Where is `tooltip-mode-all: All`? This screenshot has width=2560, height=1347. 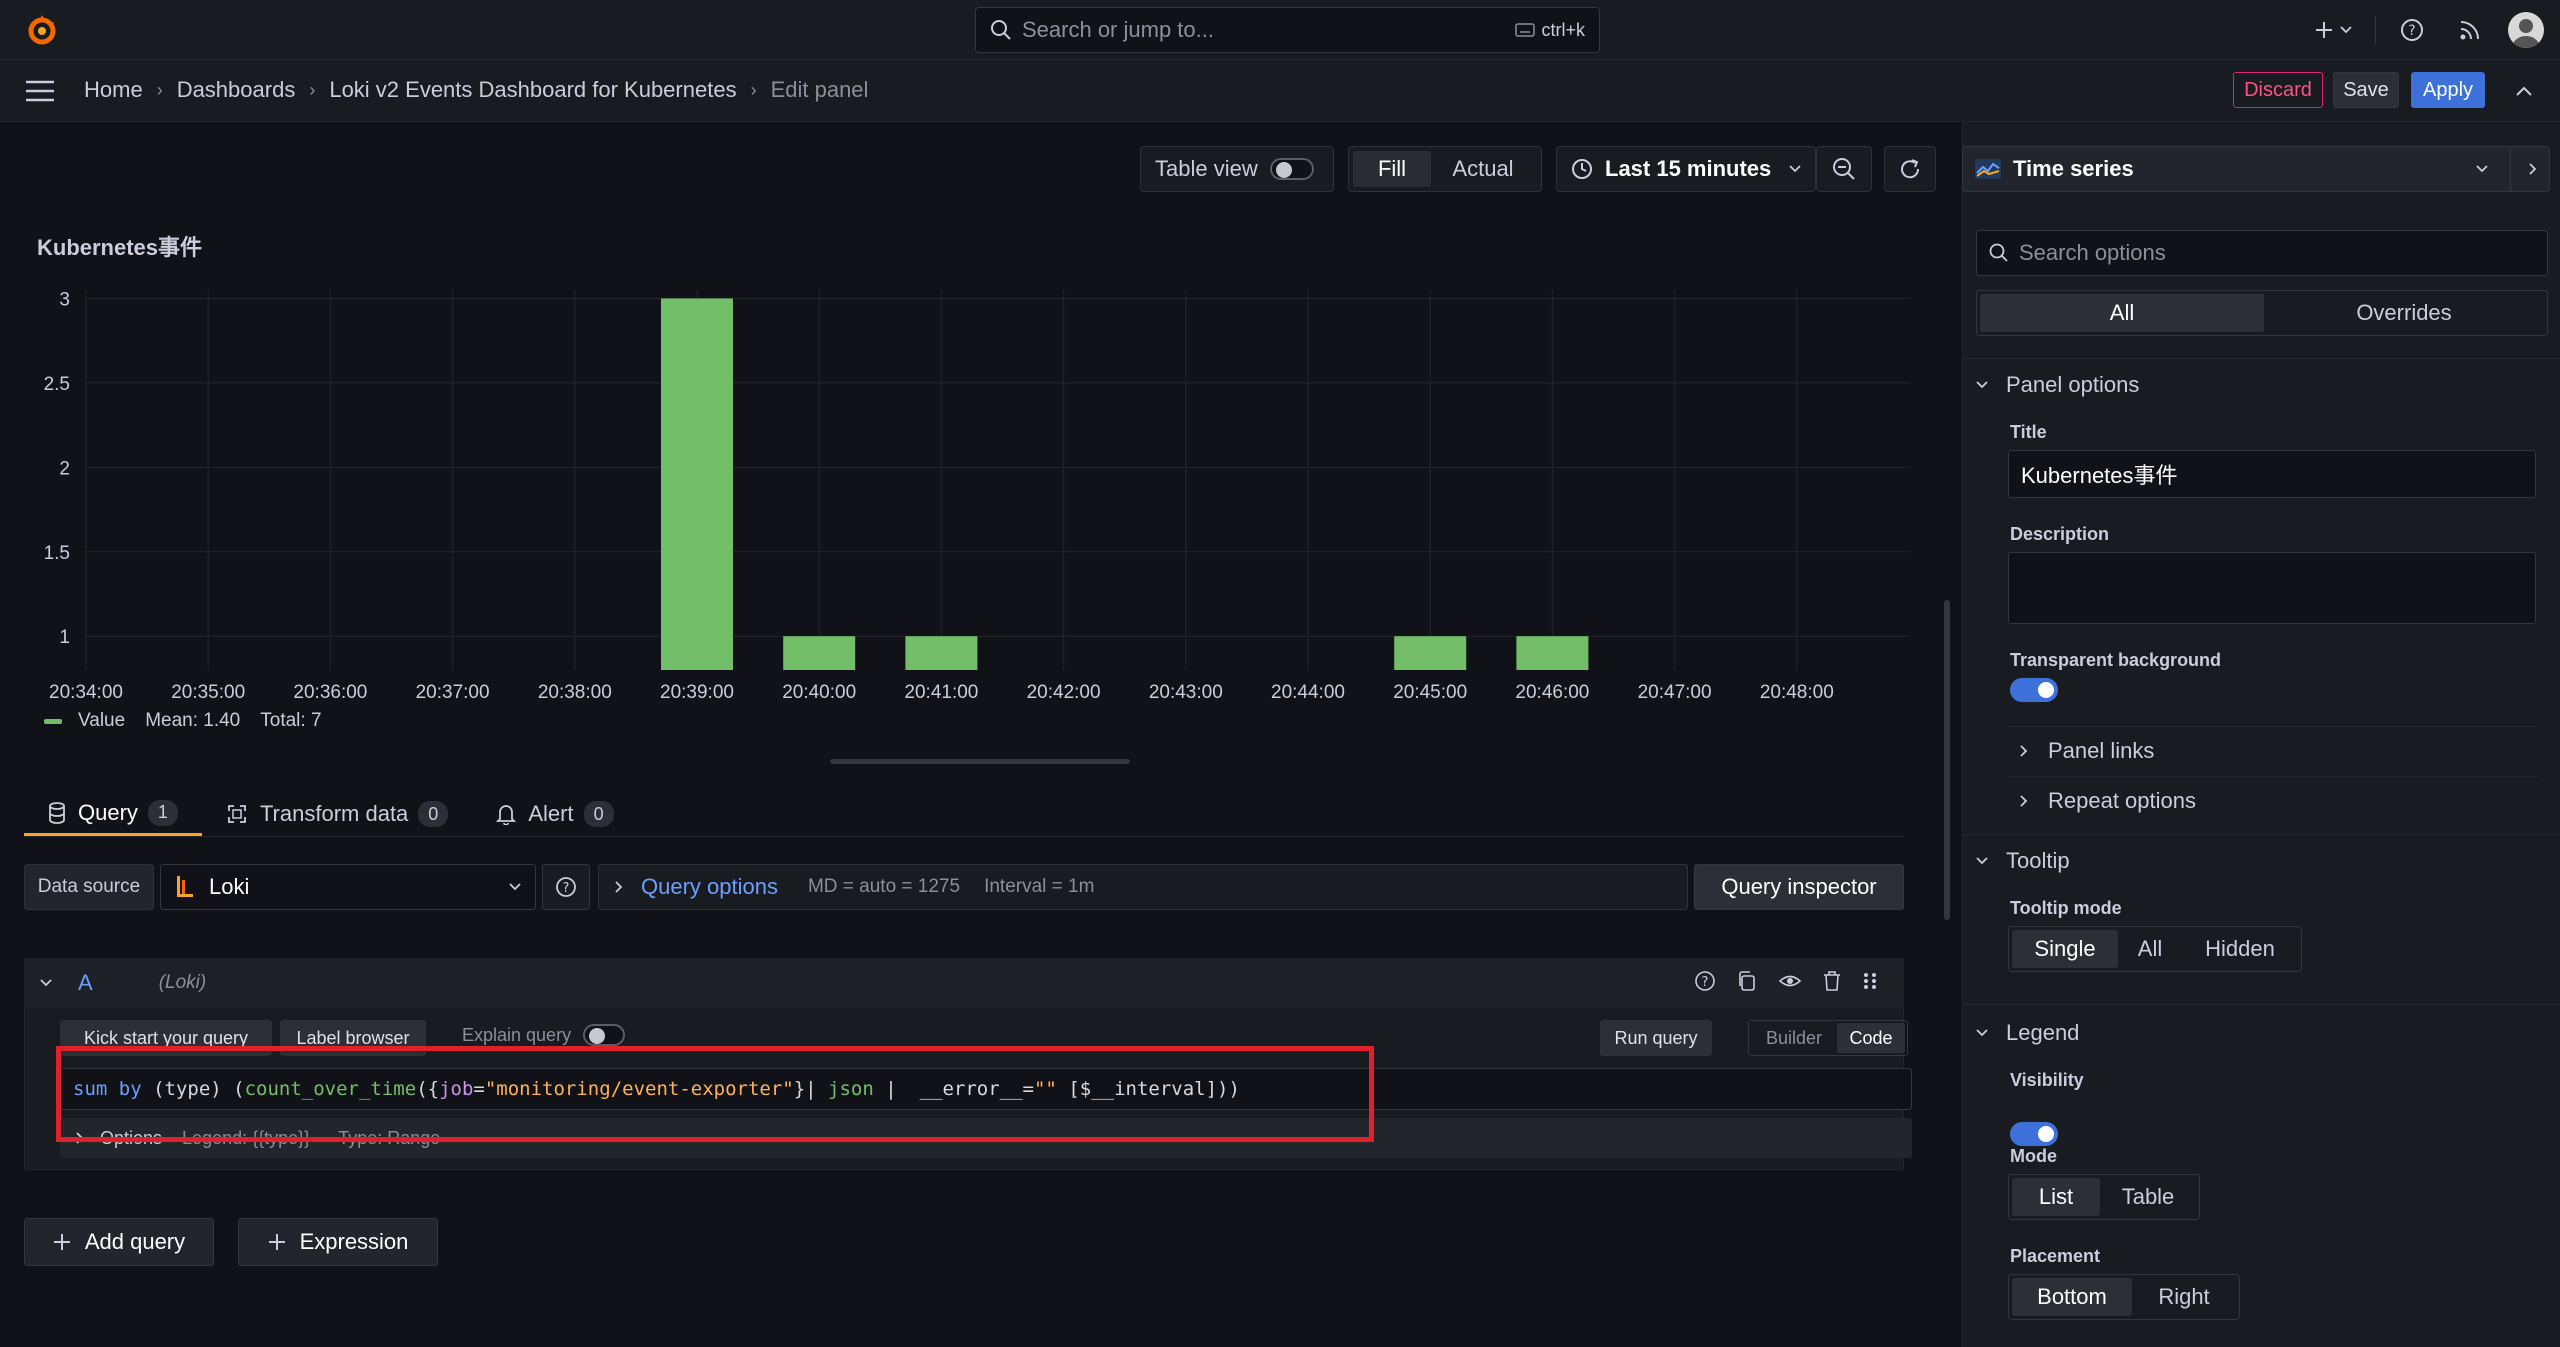 tooltip-mode-all: All is located at coordinates (2150, 949).